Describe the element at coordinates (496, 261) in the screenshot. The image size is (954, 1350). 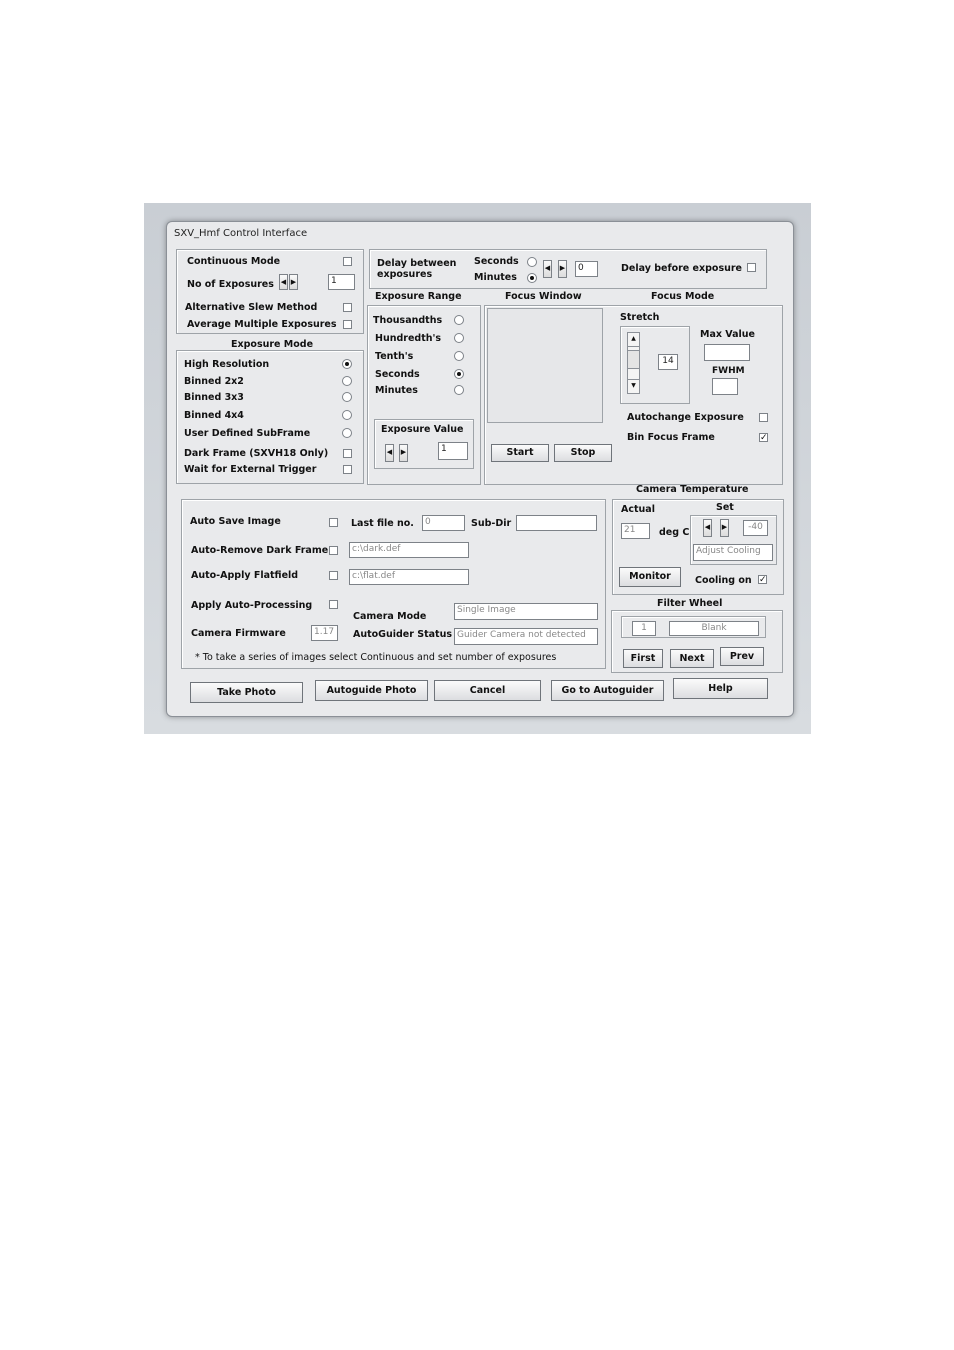
I see `delay-seconds-label: Seconds` at that location.